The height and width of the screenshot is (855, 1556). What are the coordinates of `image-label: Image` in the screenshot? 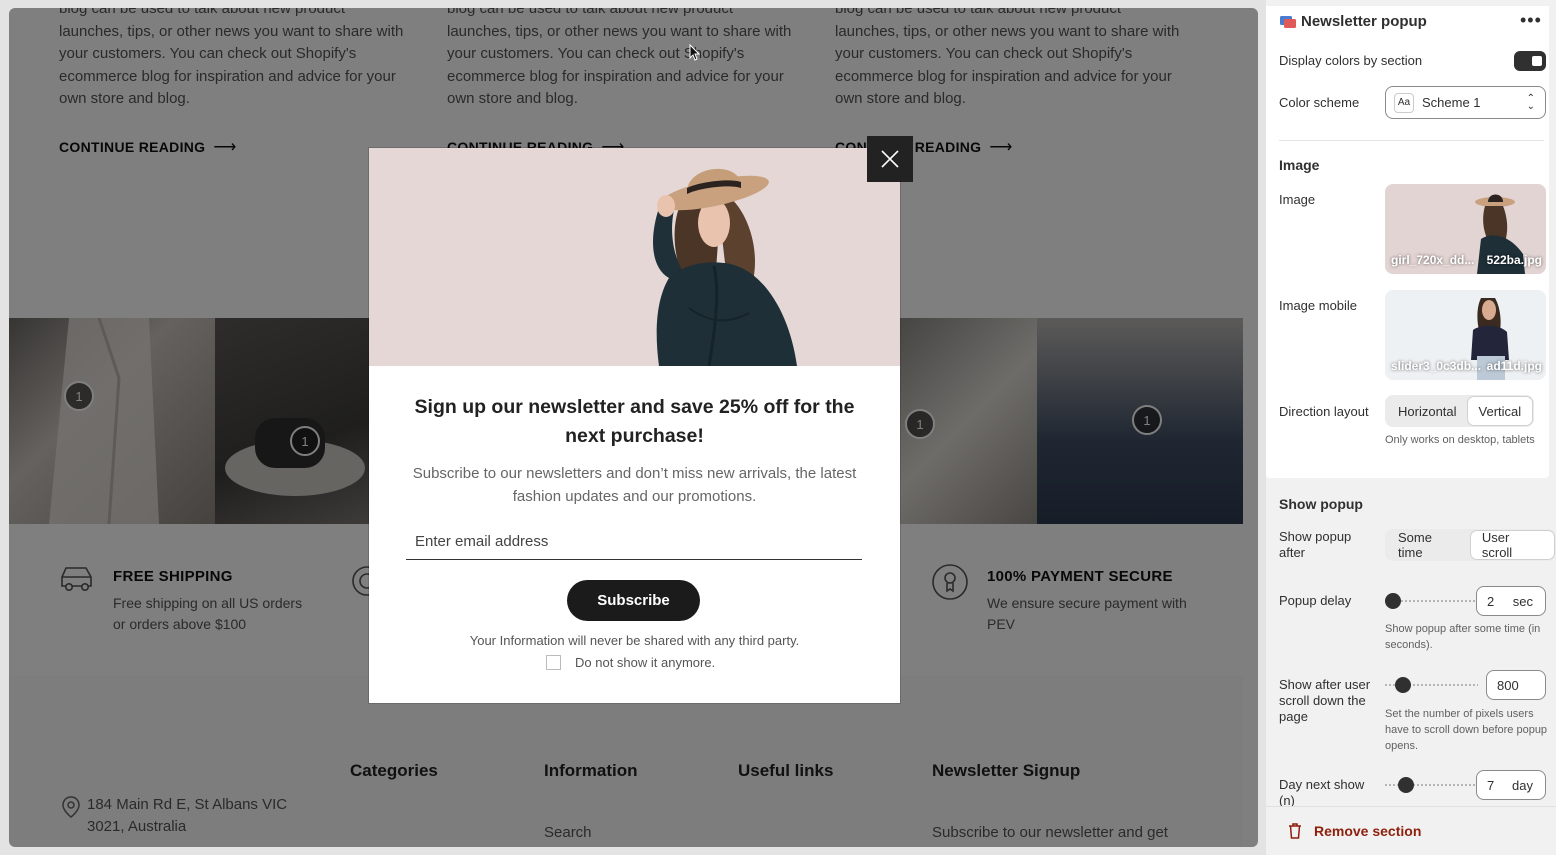 It's located at (1297, 199).